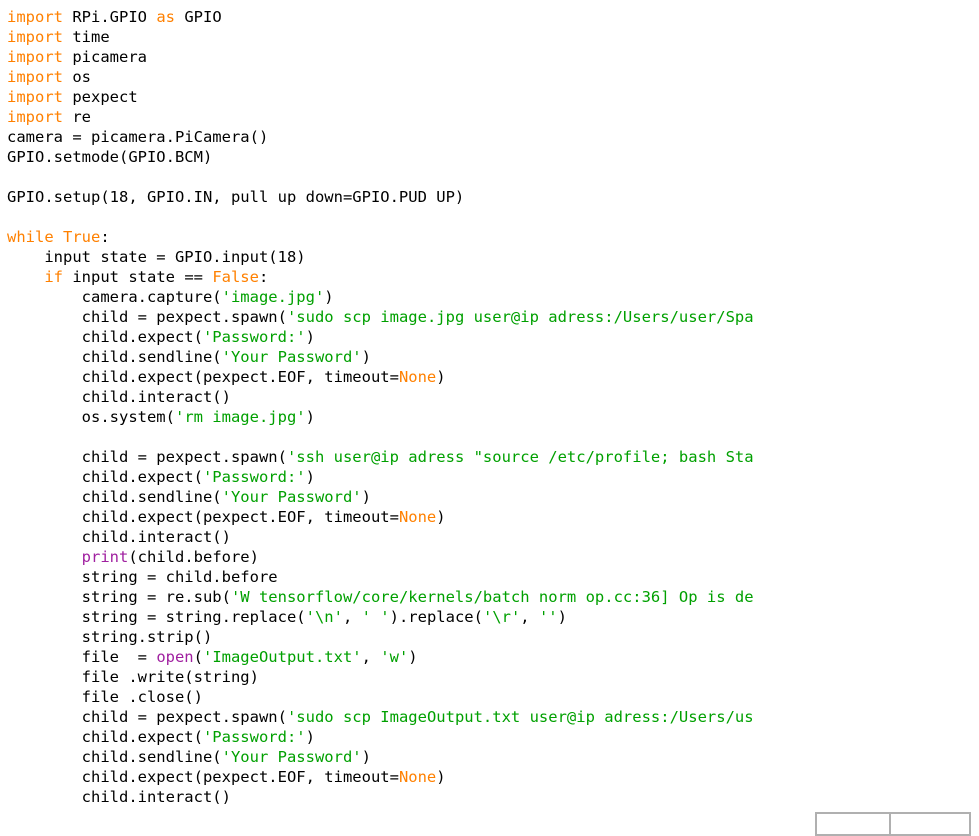  Describe the element at coordinates (110, 157) in the screenshot. I see `code-token-plain: GPIO.setmode(GPIO.BCM)` at that location.